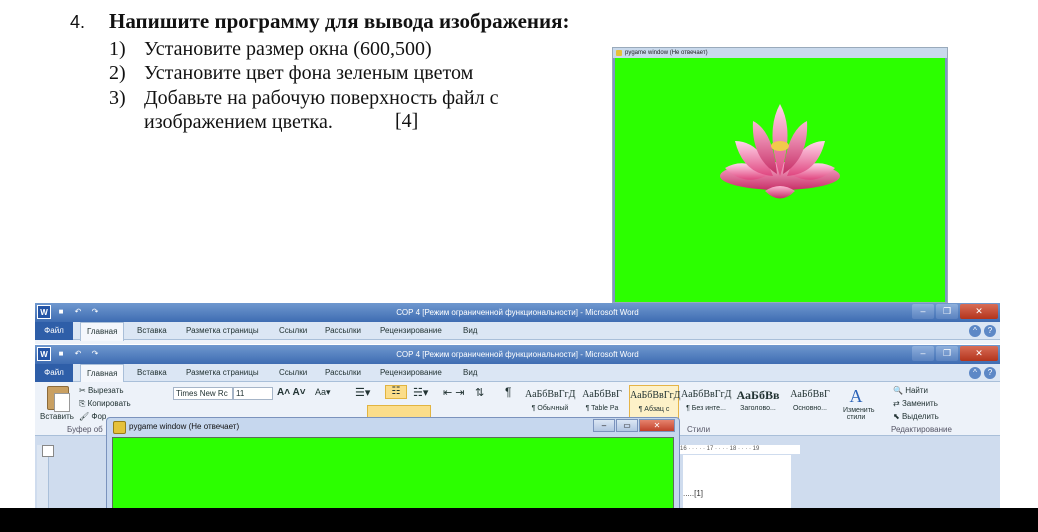 This screenshot has width=1038, height=532. I want to click on cut-button: ✂ Вырезать, so click(101, 390).